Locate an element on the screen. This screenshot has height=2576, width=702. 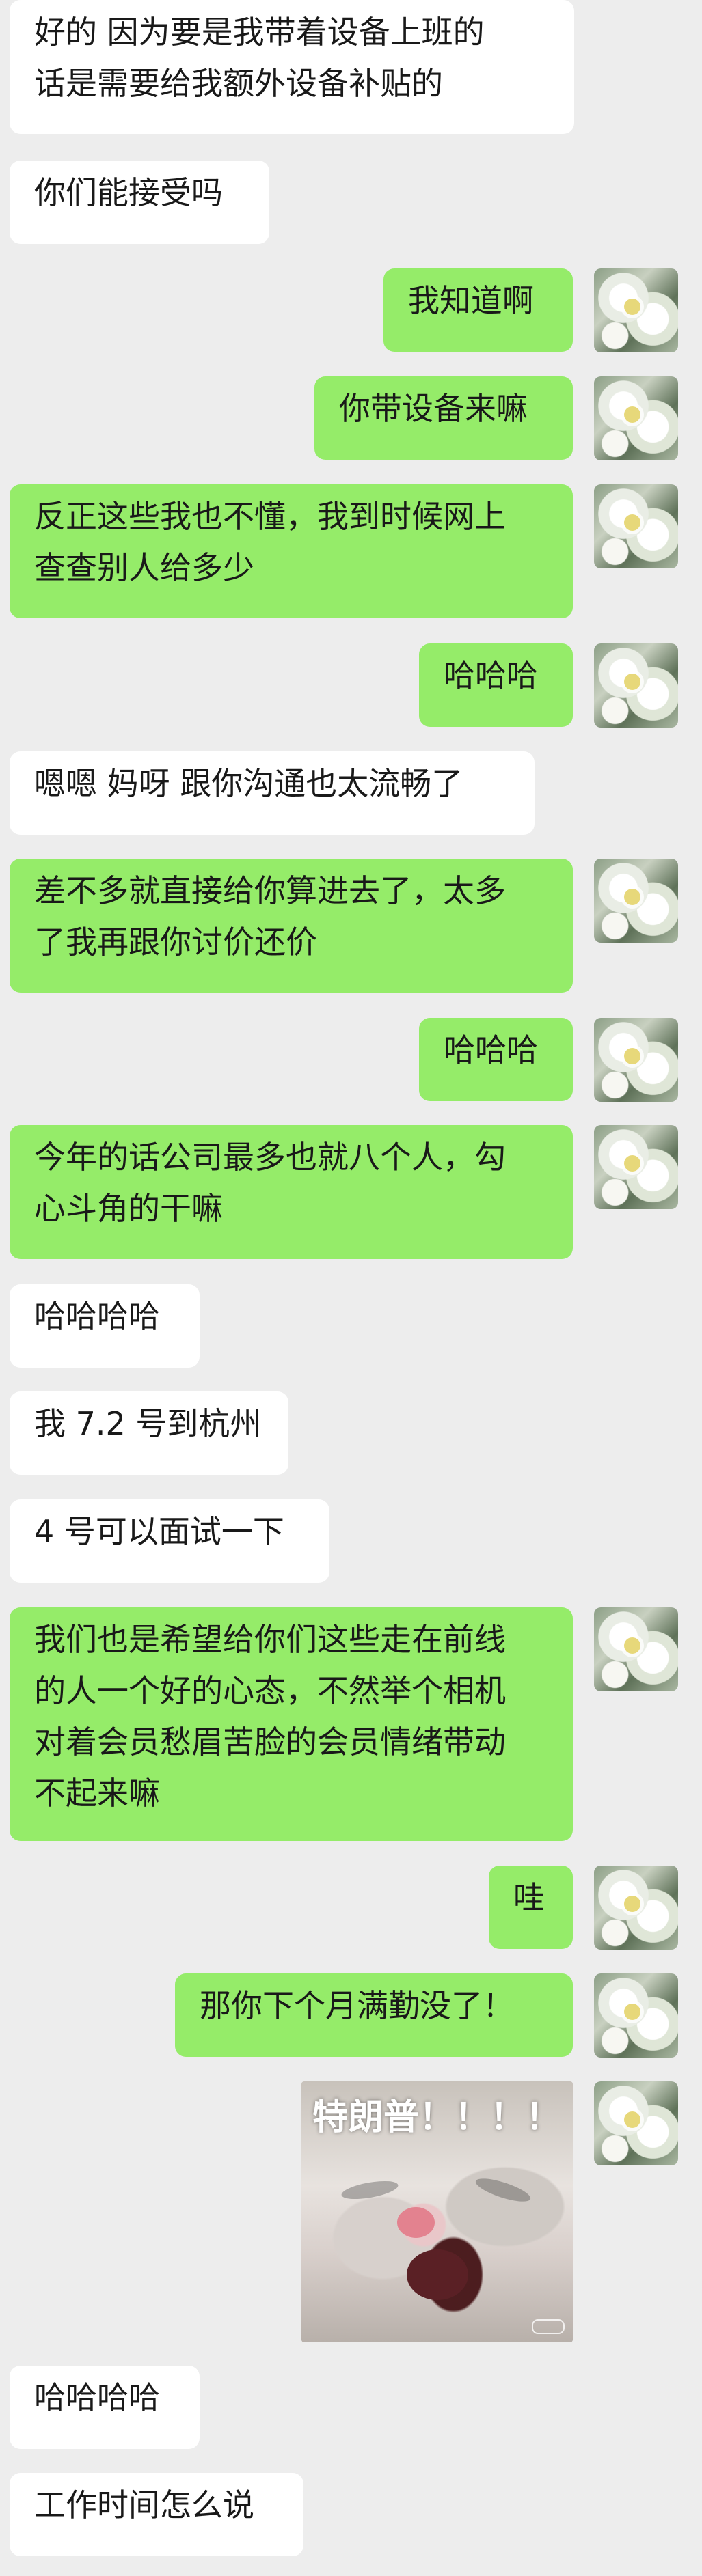
incoming-message-8: 工作时间怎么说 is located at coordinates (156, 2515).